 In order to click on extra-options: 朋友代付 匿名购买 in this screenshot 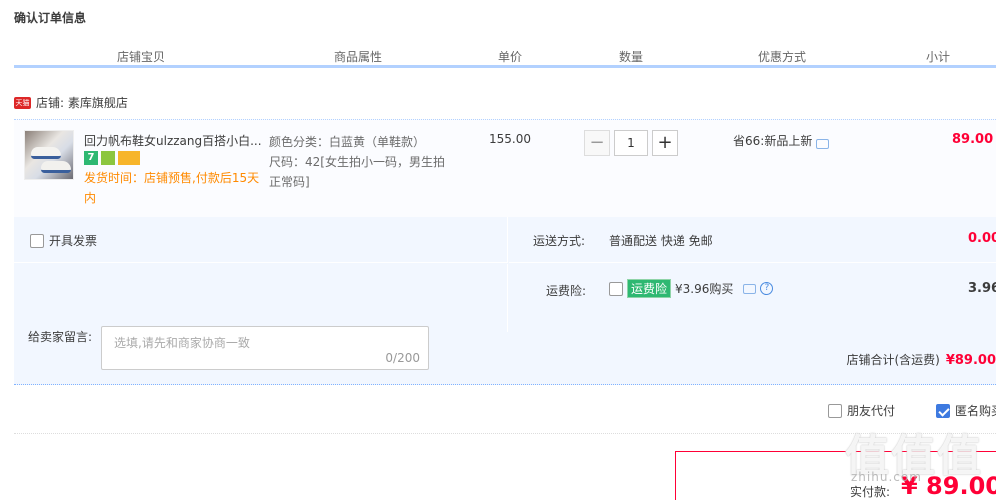, I will do `click(505, 410)`.